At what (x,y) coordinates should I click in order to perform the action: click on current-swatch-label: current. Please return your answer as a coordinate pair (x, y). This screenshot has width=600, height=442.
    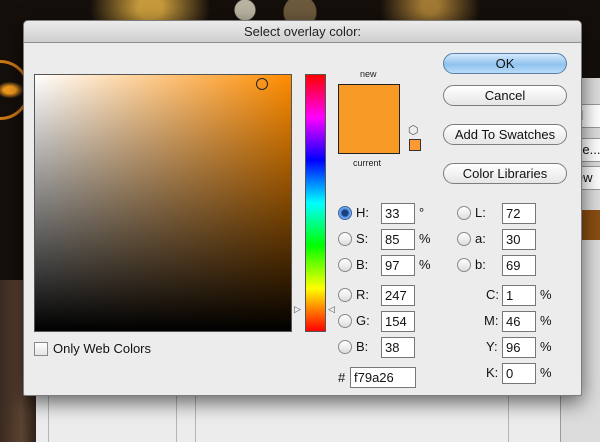
    Looking at the image, I should click on (367, 163).